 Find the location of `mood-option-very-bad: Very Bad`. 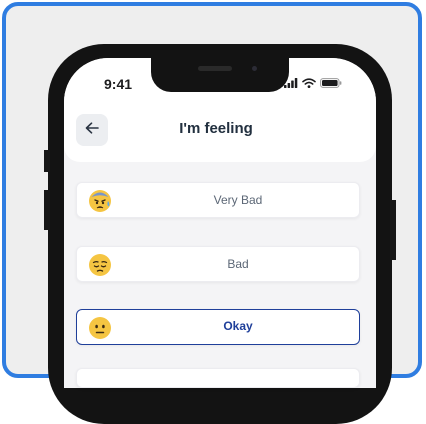

mood-option-very-bad: Very Bad is located at coordinates (218, 200).